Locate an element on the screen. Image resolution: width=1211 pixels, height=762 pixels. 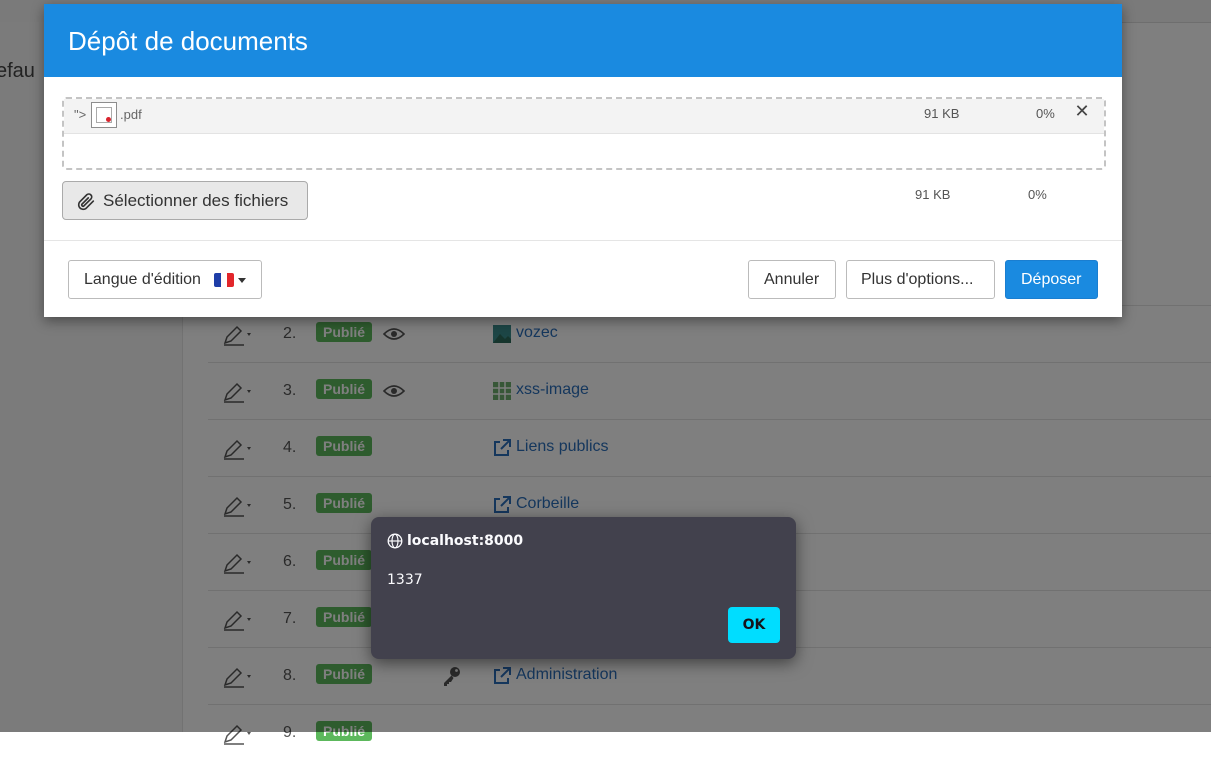
language-label: Langue d'édition is located at coordinates (142, 279).